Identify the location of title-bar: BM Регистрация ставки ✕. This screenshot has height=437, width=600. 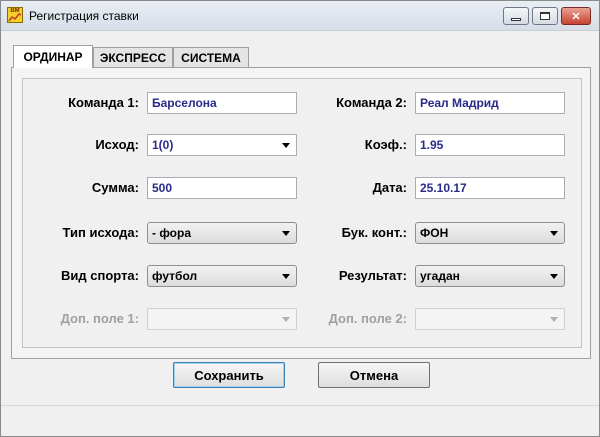
(300, 16).